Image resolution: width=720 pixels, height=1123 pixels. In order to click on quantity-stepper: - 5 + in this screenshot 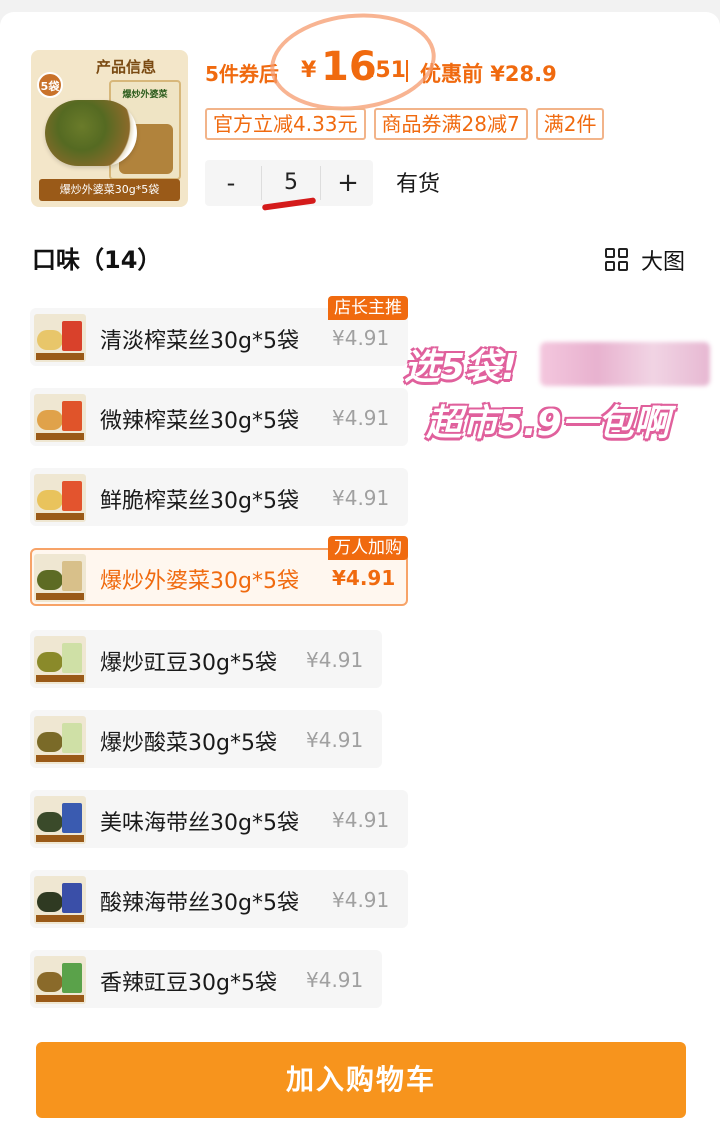, I will do `click(289, 183)`.